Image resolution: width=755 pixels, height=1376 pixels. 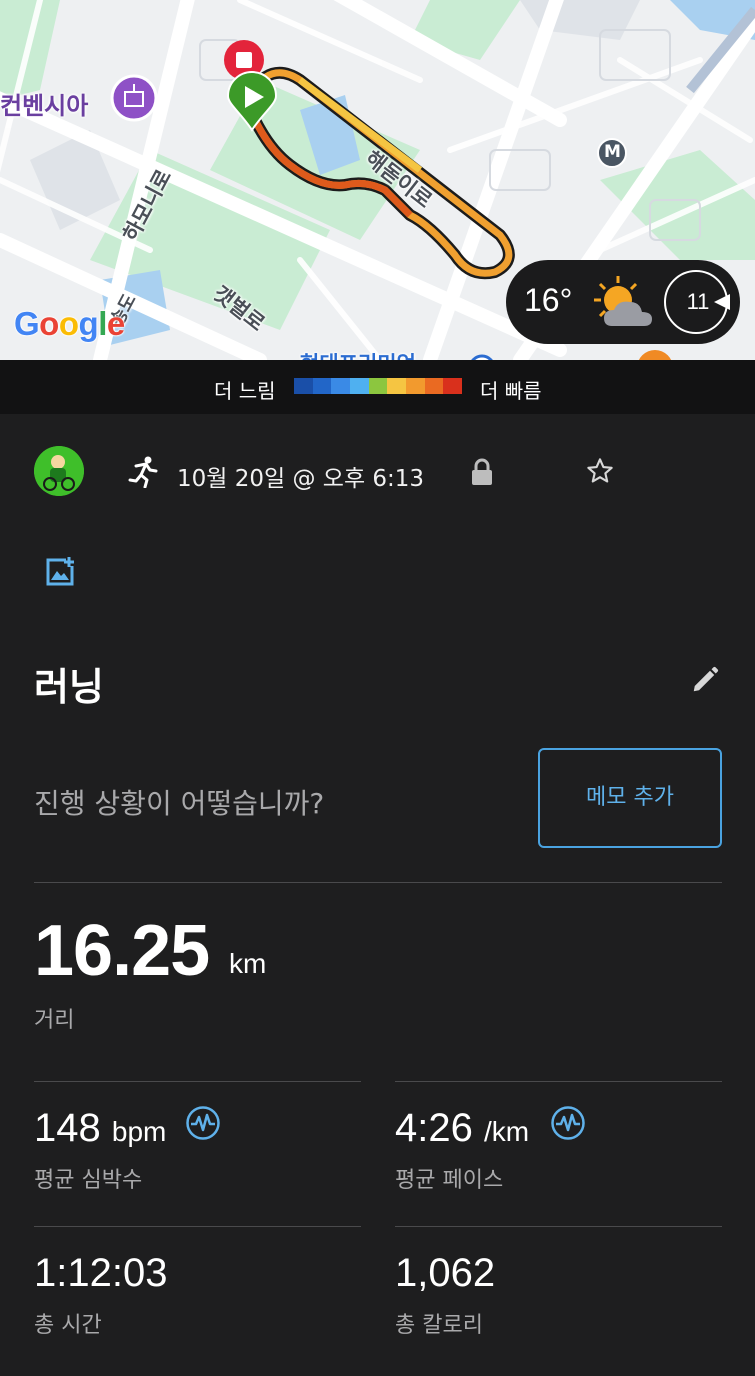 I want to click on weather-temperature: 16°, so click(x=548, y=300).